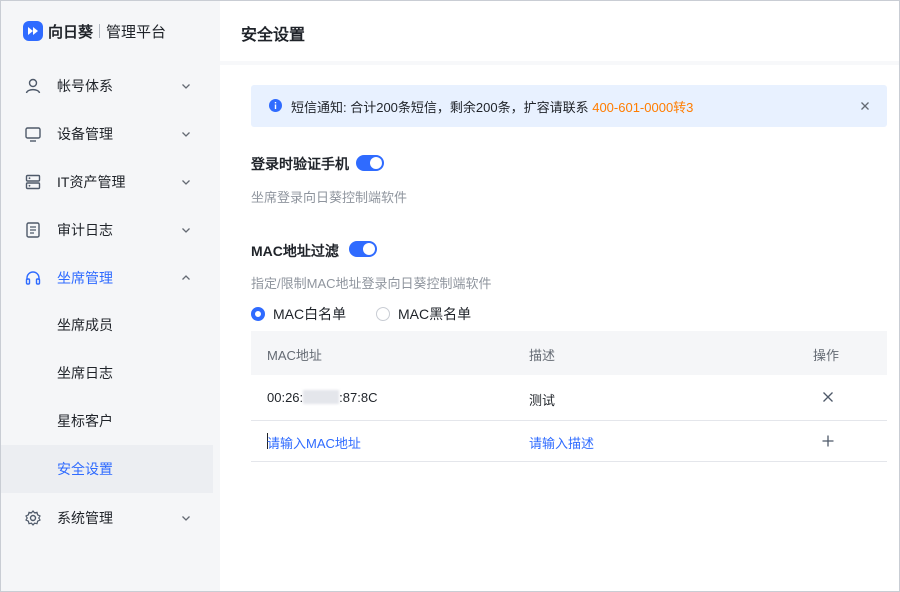 This screenshot has height=592, width=900. What do you see at coordinates (85, 86) in the screenshot?
I see `sidebar-item-label: 帐号体系` at bounding box center [85, 86].